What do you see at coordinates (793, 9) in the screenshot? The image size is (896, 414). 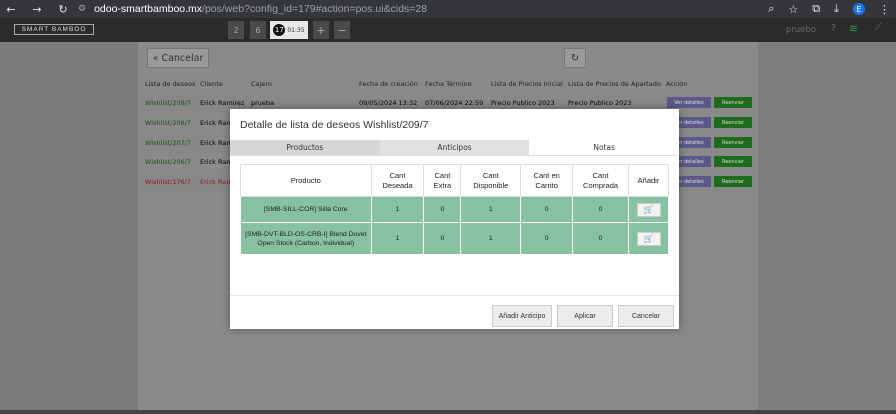 I see `bookmark-star-icon: ☆` at bounding box center [793, 9].